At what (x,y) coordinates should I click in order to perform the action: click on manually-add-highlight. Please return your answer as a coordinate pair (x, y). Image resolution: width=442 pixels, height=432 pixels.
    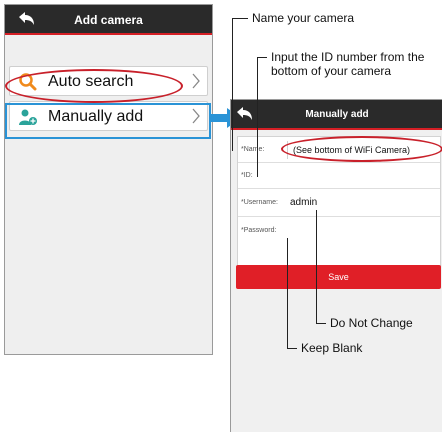
    Looking at the image, I should click on (108, 121).